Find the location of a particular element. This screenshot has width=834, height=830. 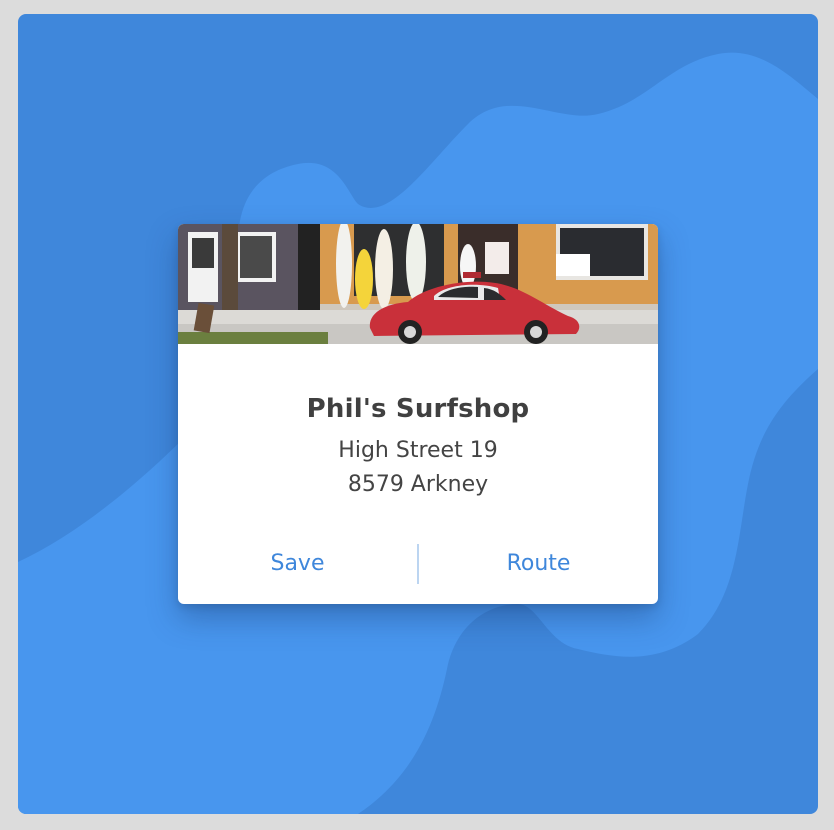

save-button: Save is located at coordinates (297, 564).